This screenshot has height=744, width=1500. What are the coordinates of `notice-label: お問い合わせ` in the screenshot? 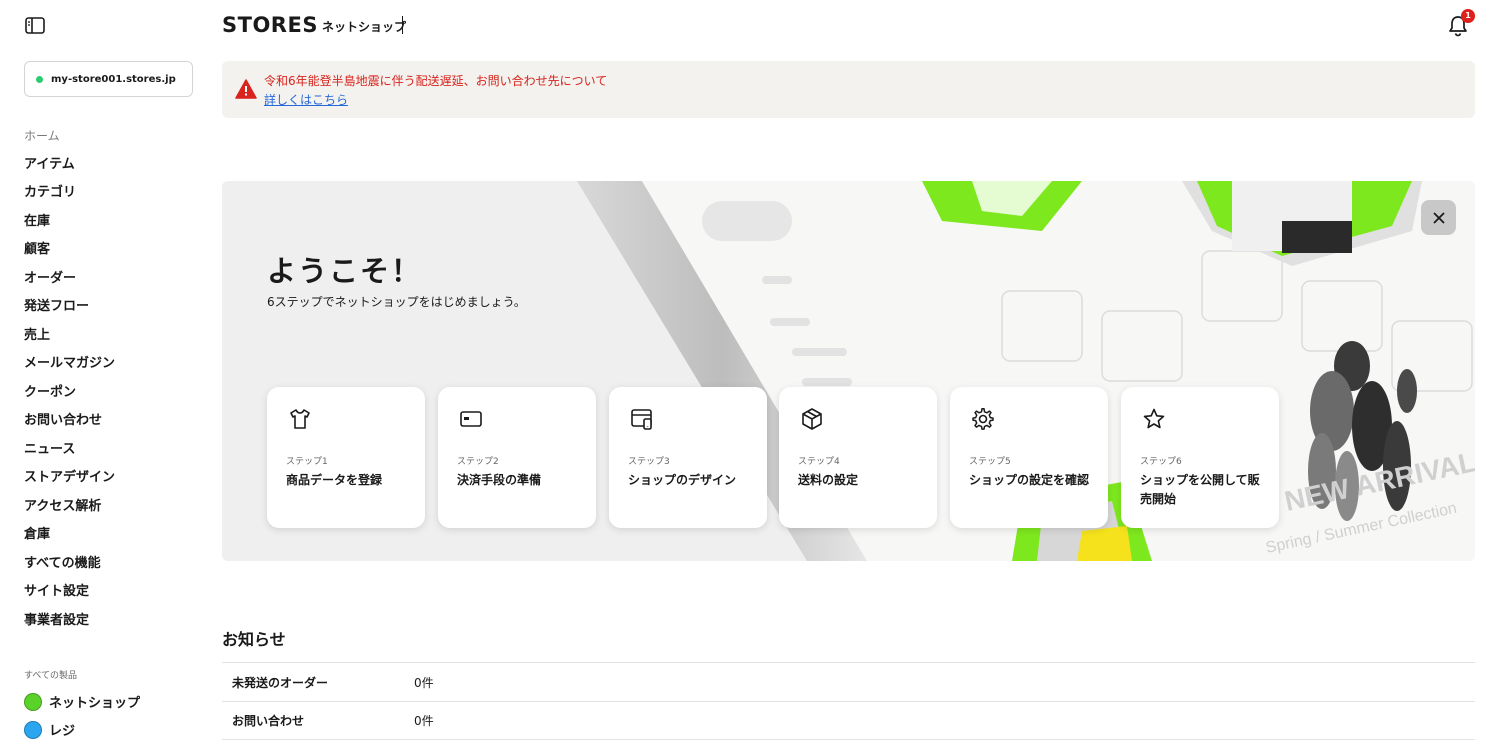 It's located at (268, 721).